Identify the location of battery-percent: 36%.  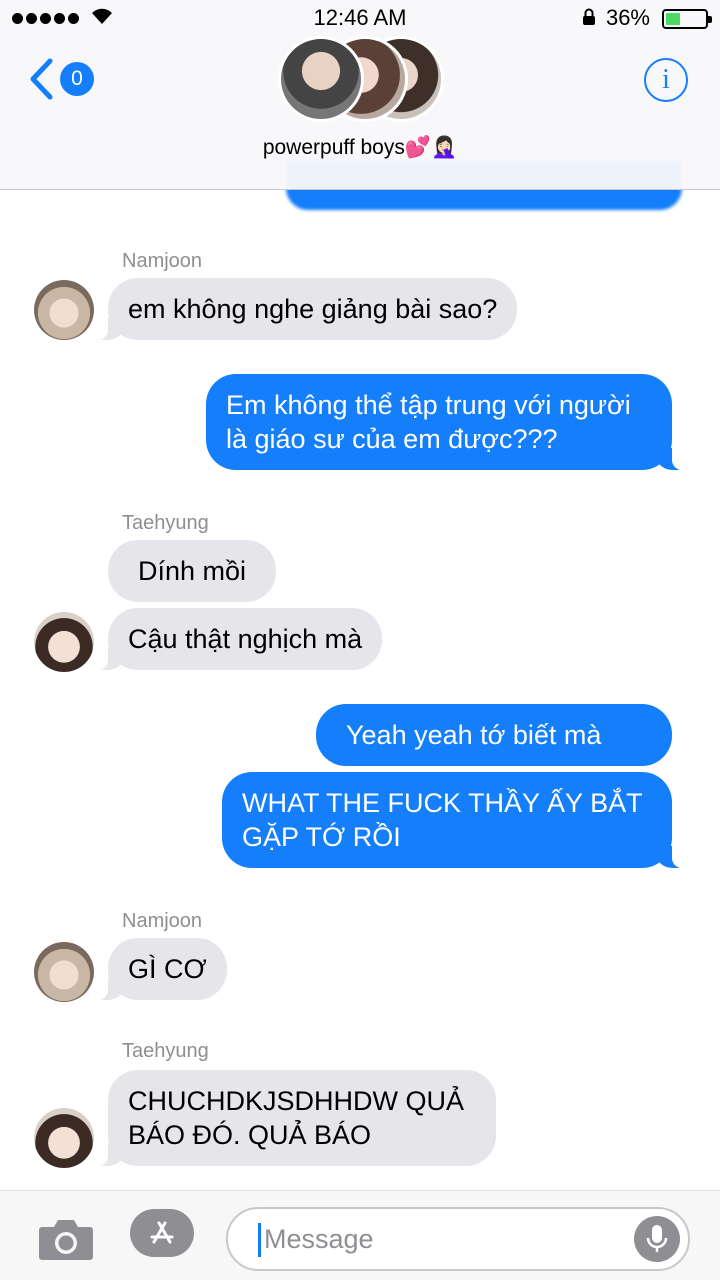
(627, 17).